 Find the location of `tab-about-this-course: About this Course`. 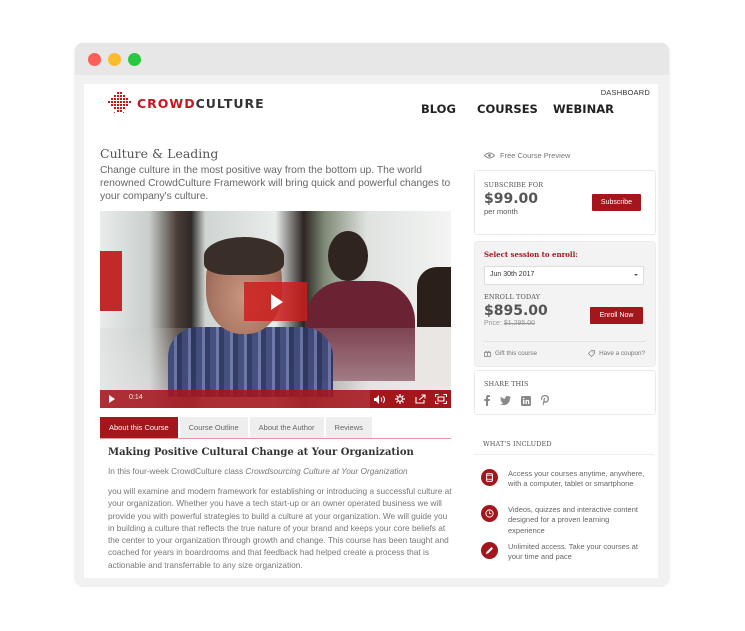

tab-about-this-course: About this Course is located at coordinates (139, 427).